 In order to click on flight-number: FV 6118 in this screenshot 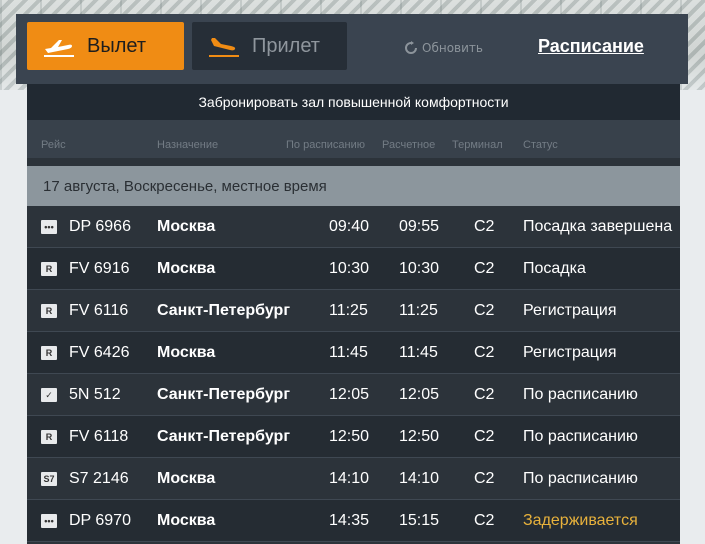, I will do `click(99, 436)`.